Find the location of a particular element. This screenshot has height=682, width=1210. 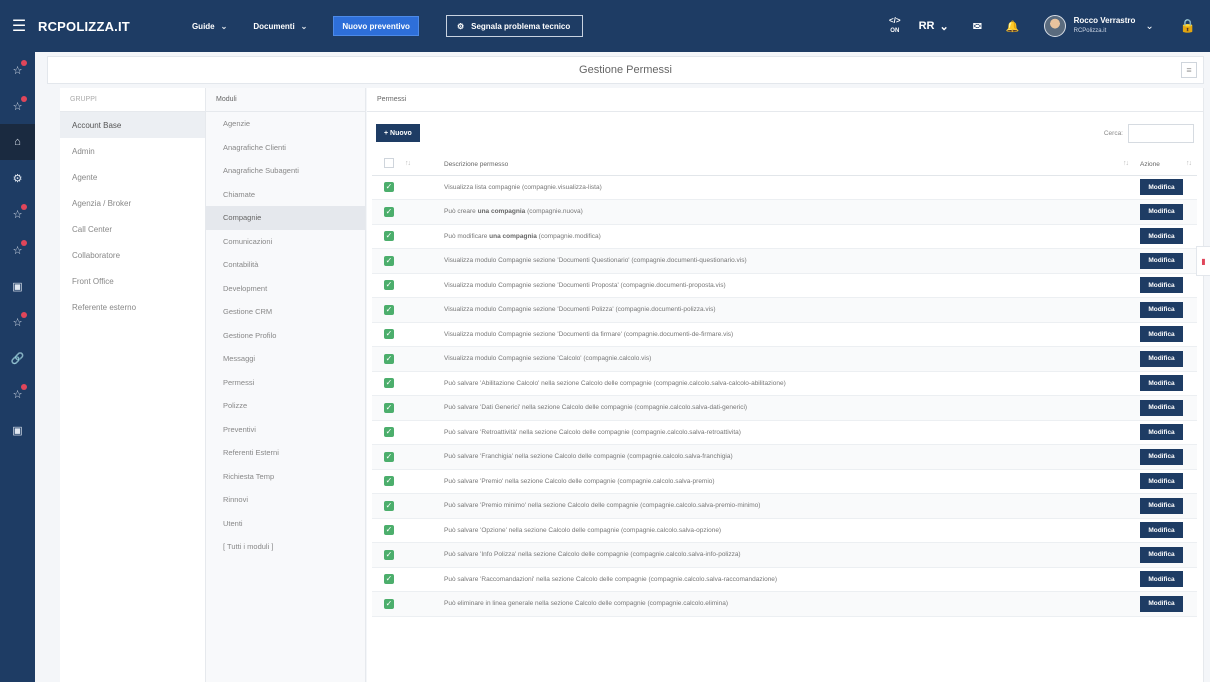

module-item: Preventivi is located at coordinates (285, 430).